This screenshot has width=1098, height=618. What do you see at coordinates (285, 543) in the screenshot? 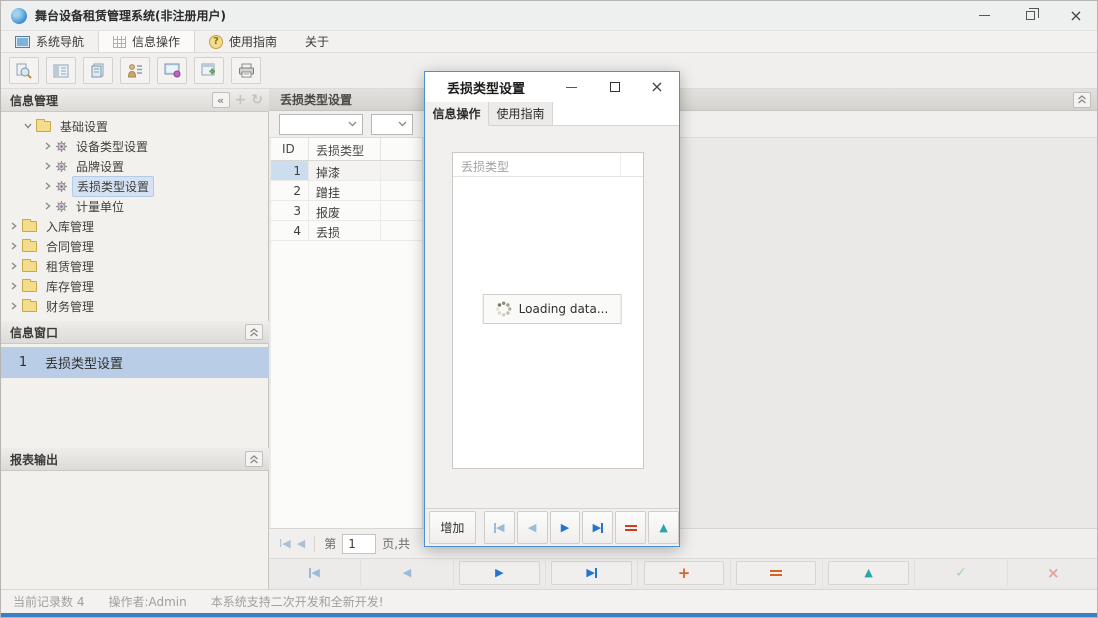
I see `first-page-icon: Ⅰ◀` at bounding box center [285, 543].